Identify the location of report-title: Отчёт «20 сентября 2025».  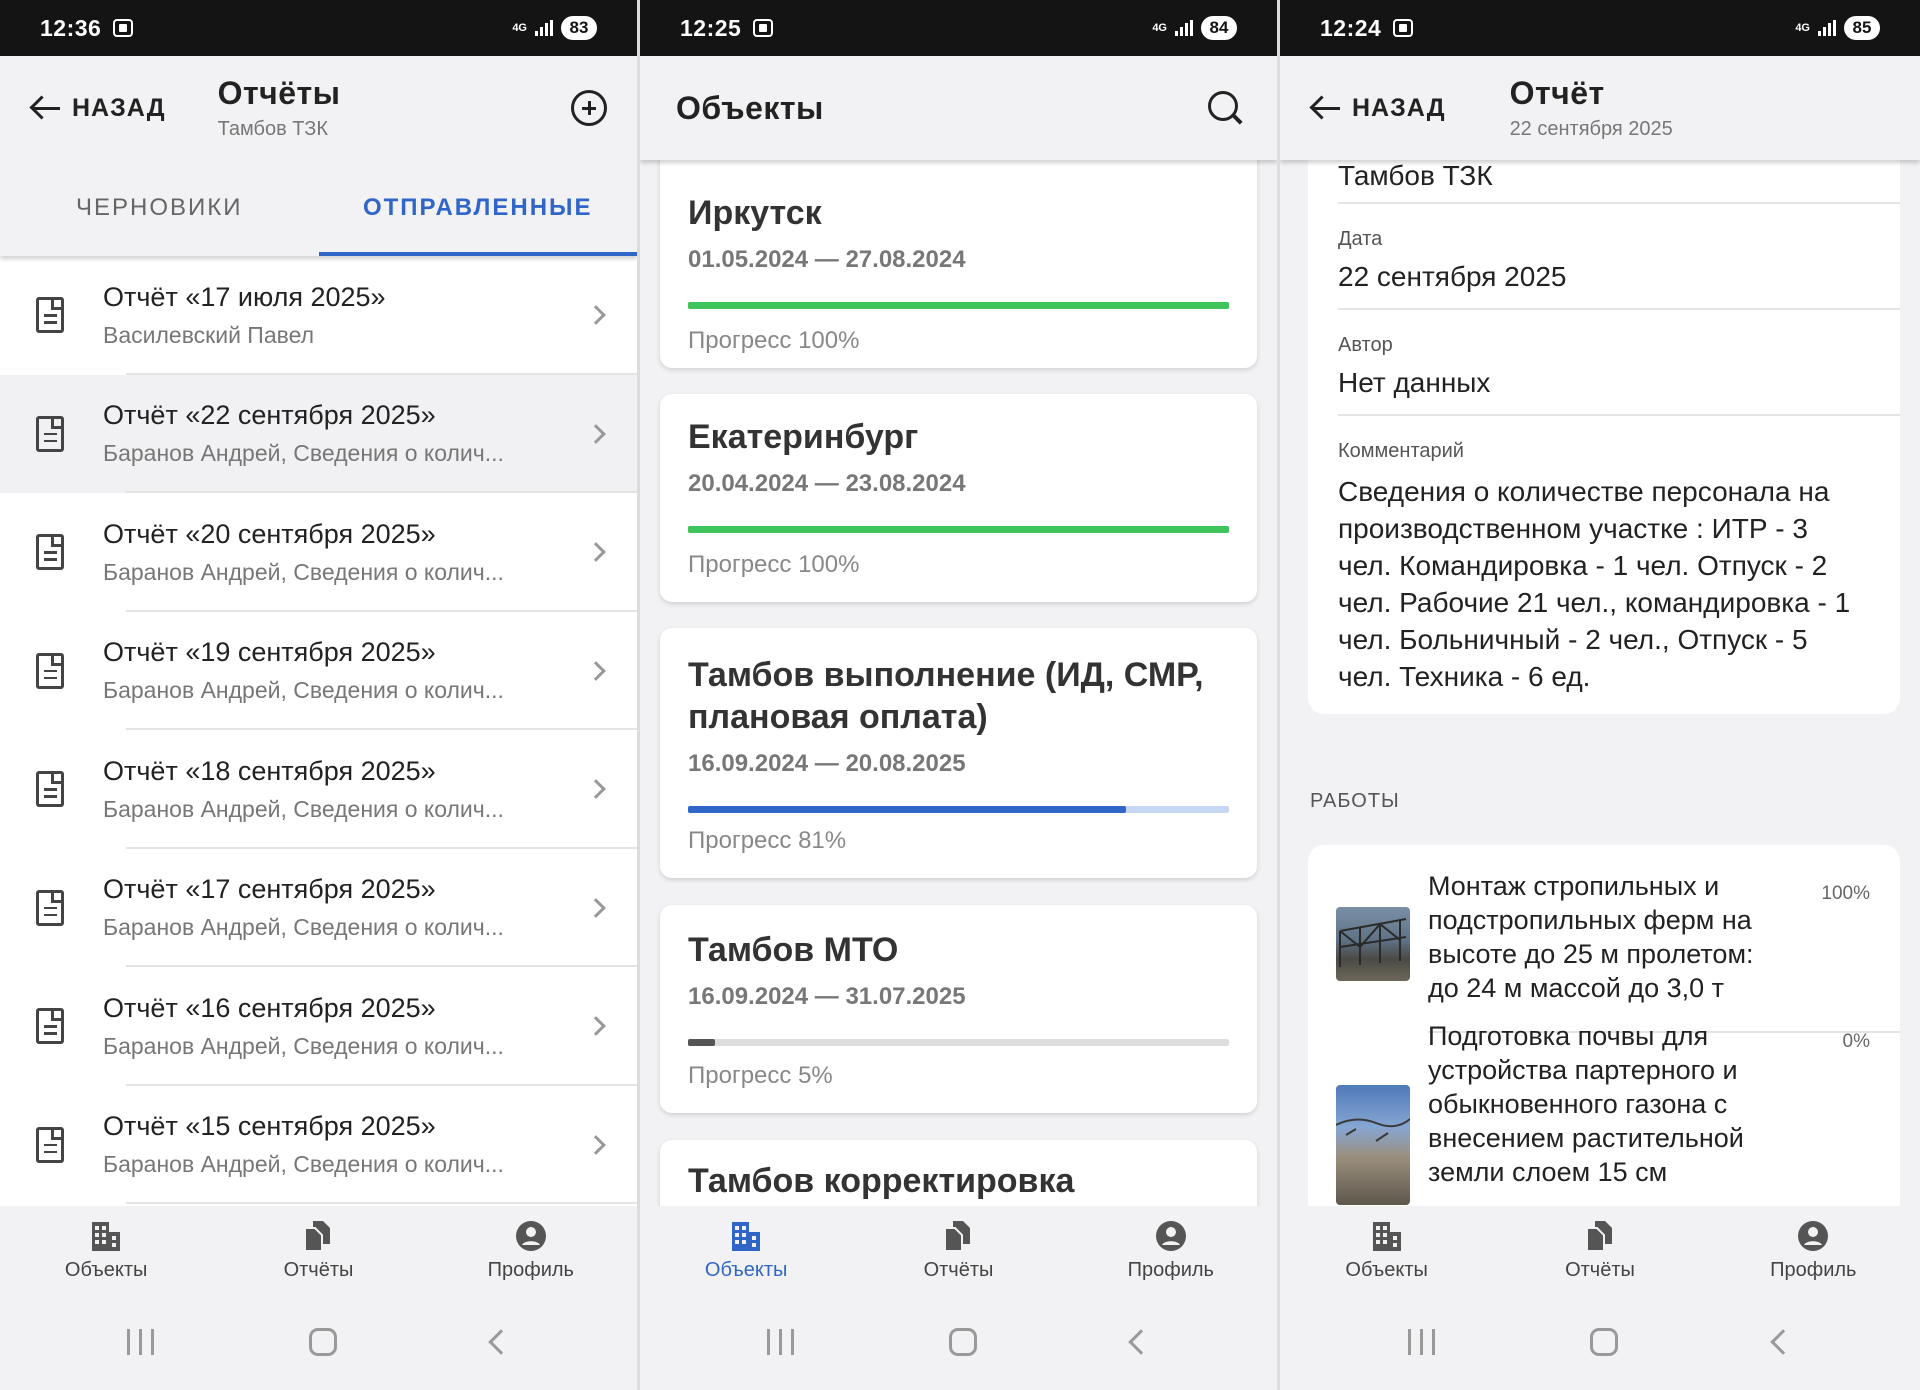
(269, 533).